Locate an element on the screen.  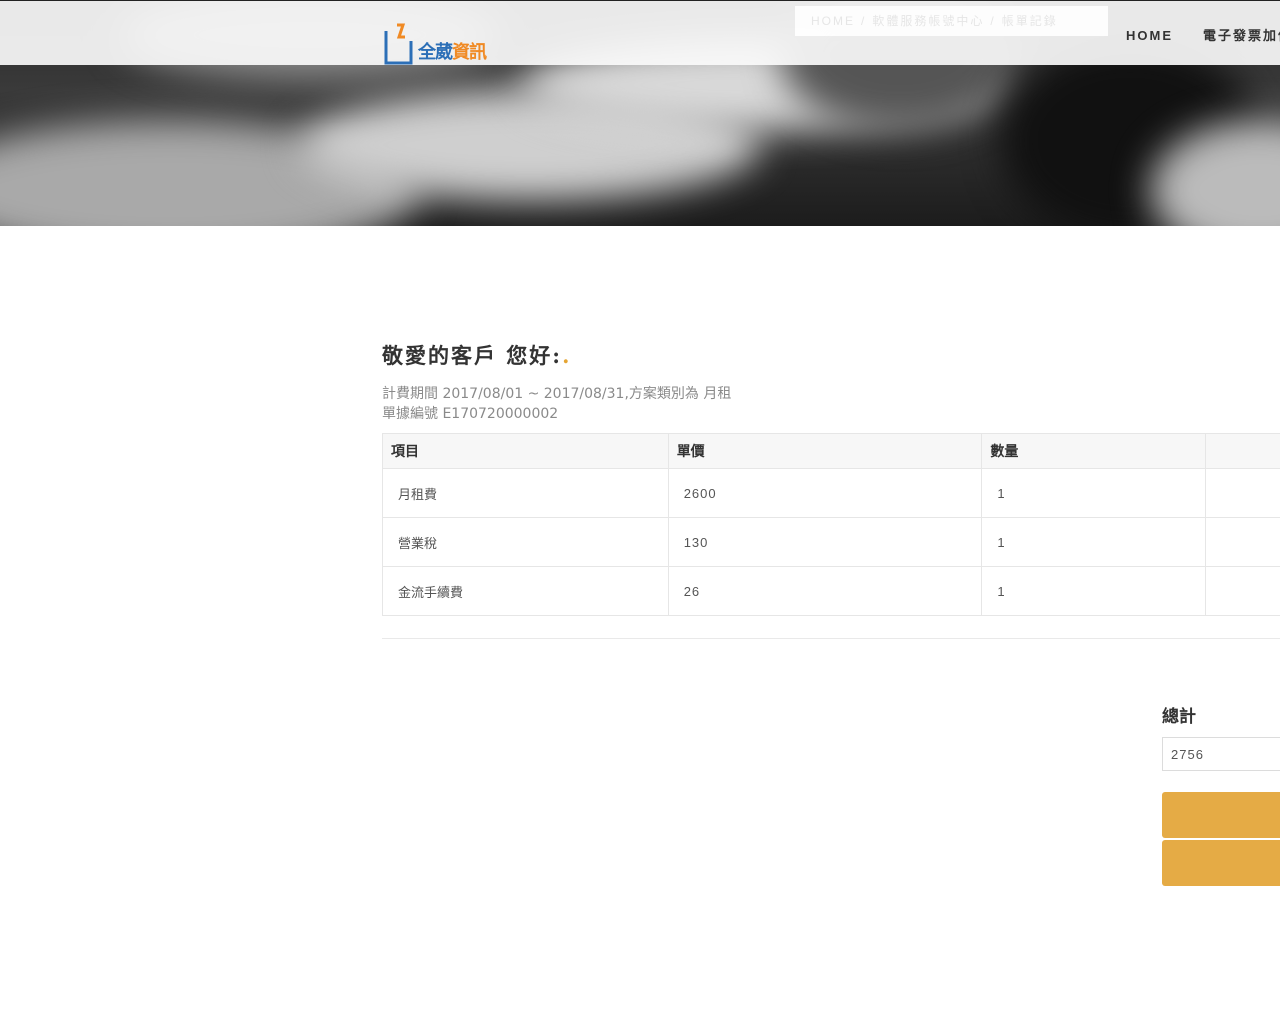
billing-period: 計費期間 2017/08/01 ~ 2017/08/31,方案類別為 月租 is located at coordinates (557, 394).